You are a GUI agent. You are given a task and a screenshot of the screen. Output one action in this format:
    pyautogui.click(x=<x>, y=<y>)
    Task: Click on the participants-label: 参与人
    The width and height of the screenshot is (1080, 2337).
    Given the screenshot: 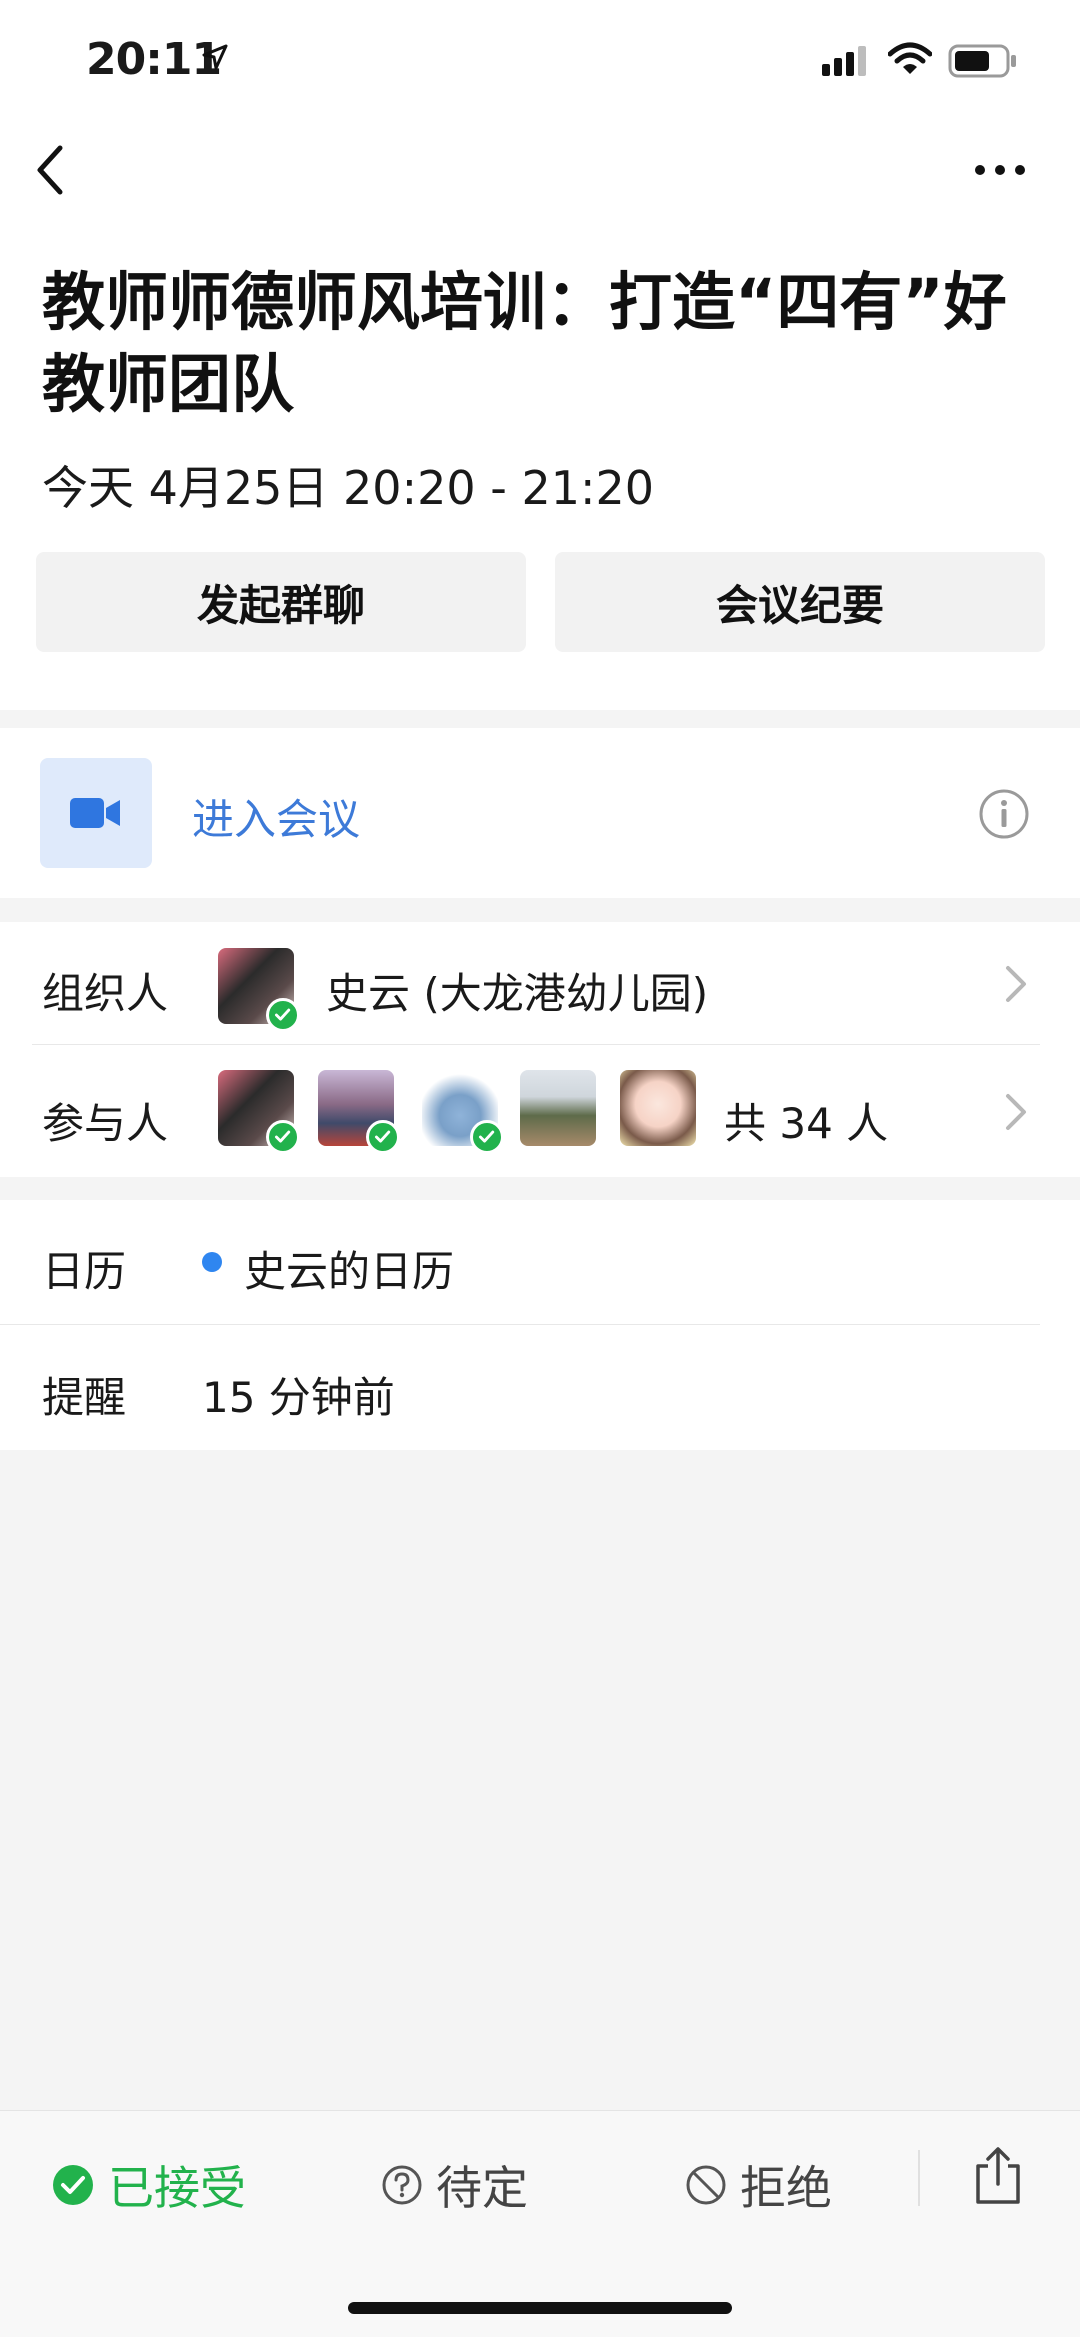 What is the action you would take?
    pyautogui.click(x=105, y=1123)
    